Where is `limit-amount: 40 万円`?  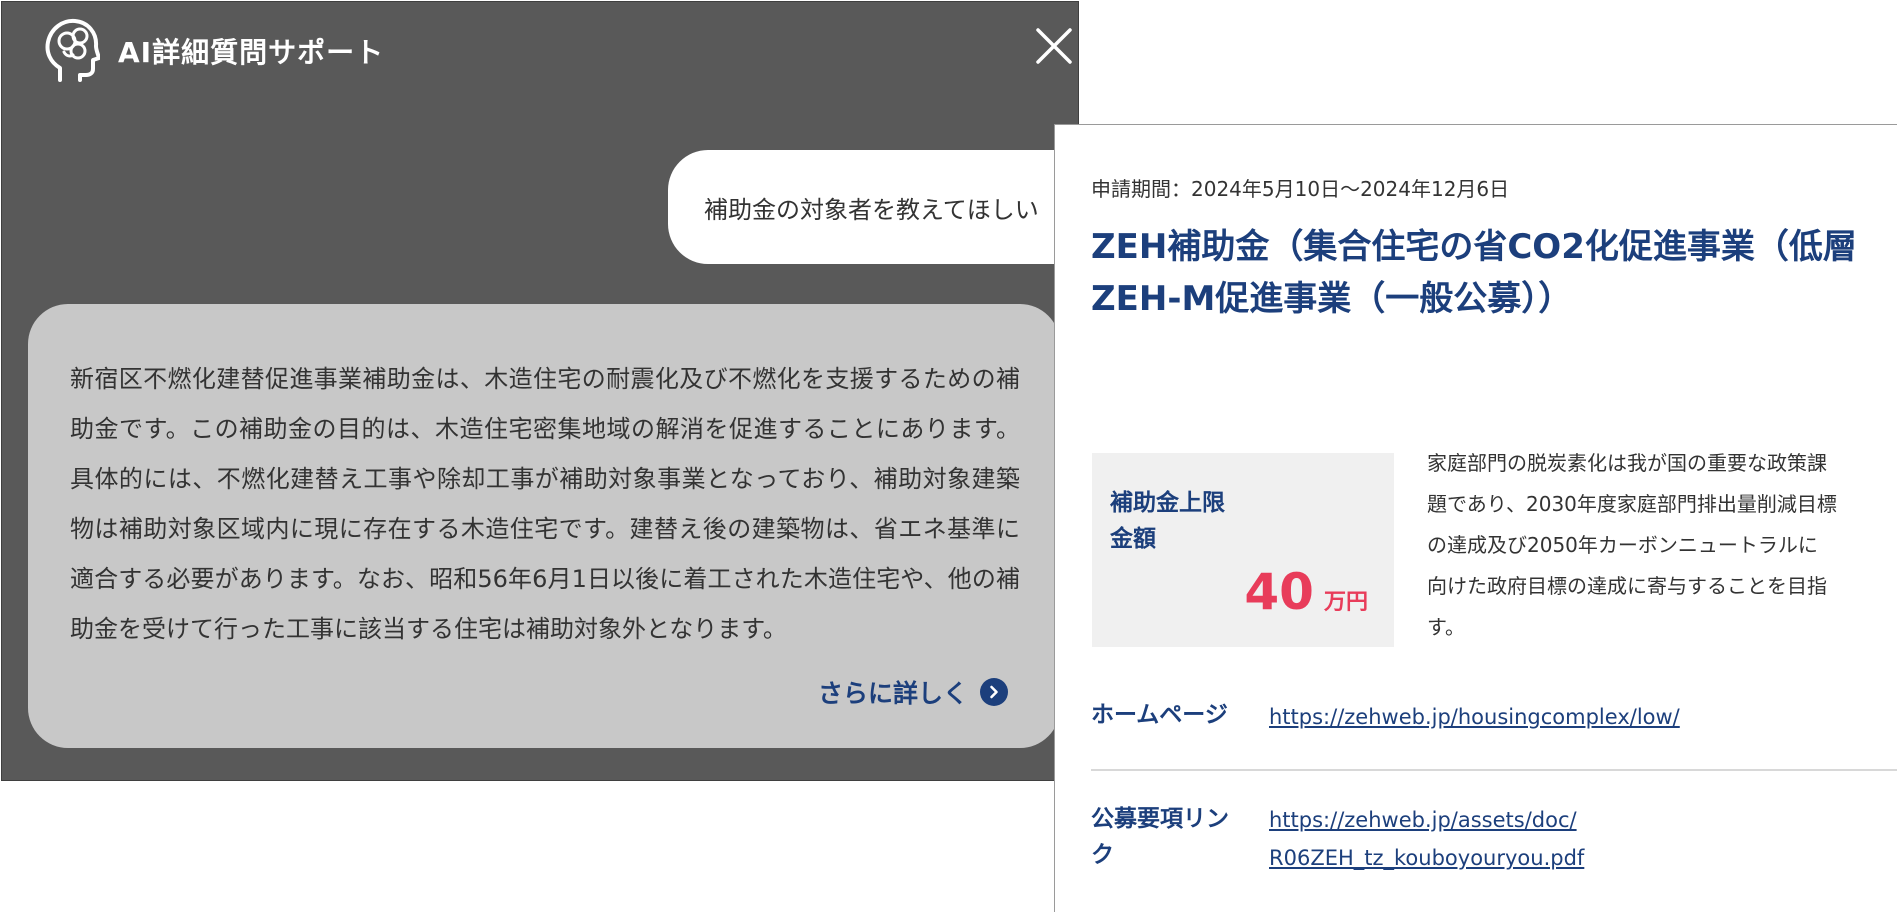
limit-amount: 40 万円 is located at coordinates (1306, 592).